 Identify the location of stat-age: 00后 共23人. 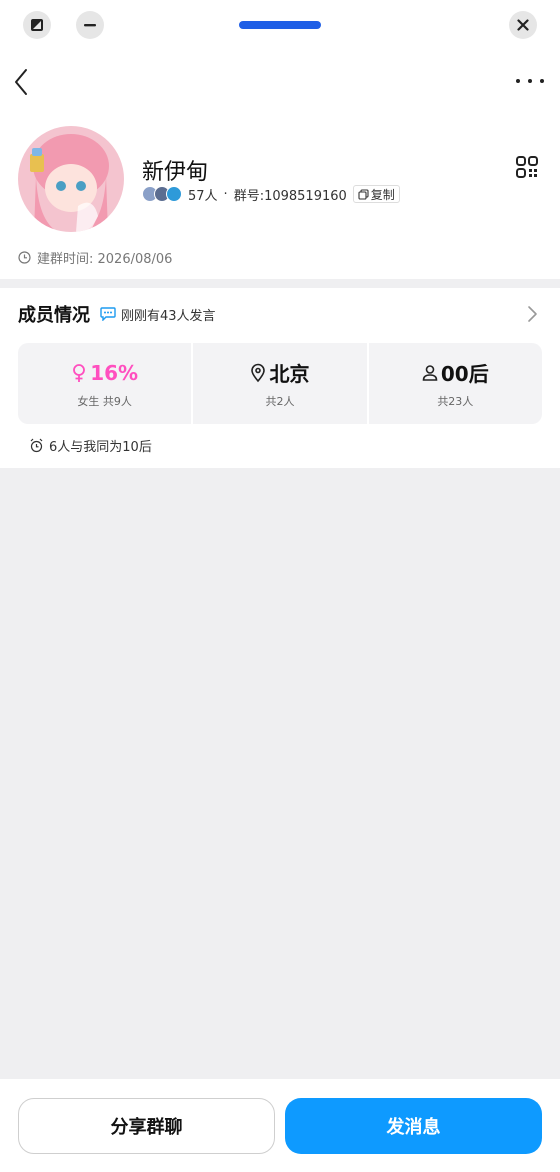
(454, 383).